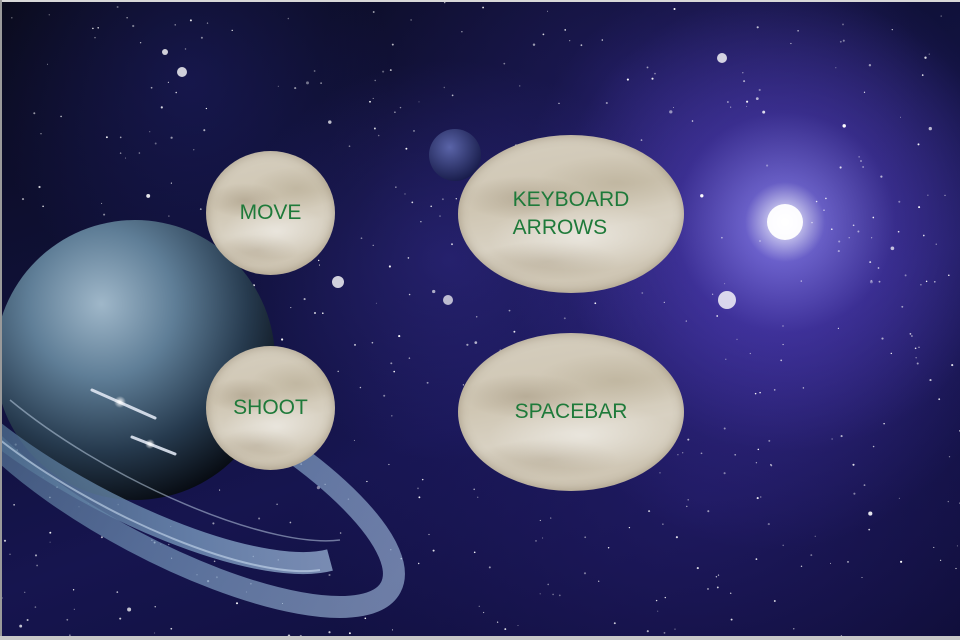 The height and width of the screenshot is (640, 960). What do you see at coordinates (1, 320) in the screenshot?
I see `frame-left-edge` at bounding box center [1, 320].